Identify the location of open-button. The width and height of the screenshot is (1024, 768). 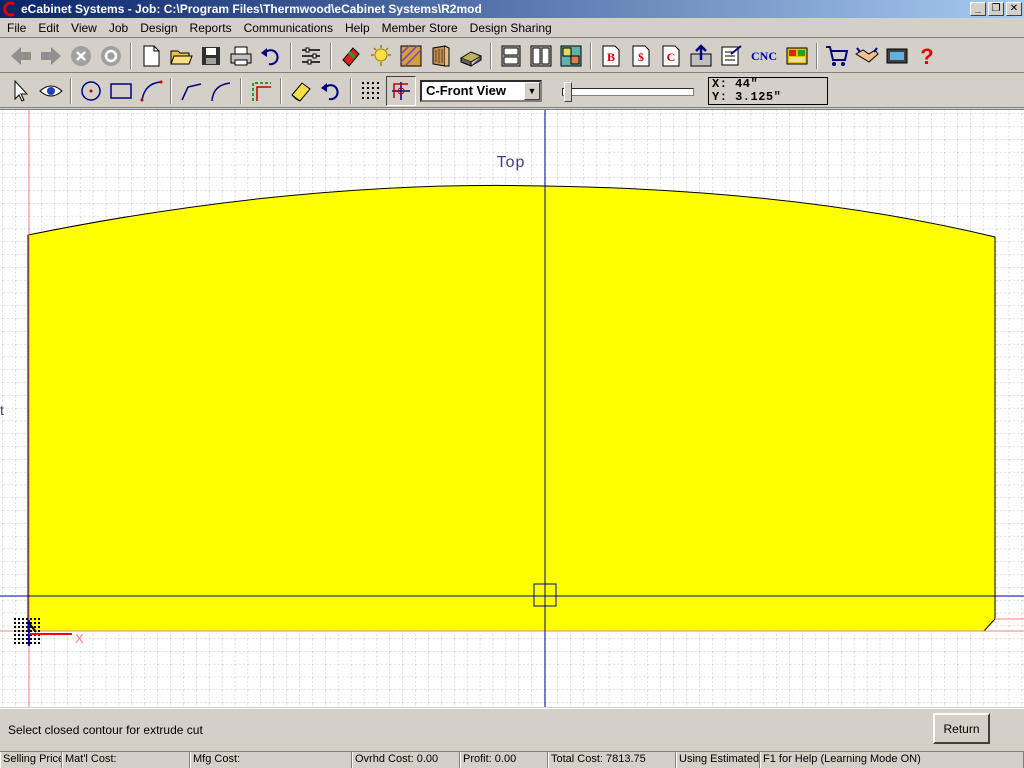
(181, 56).